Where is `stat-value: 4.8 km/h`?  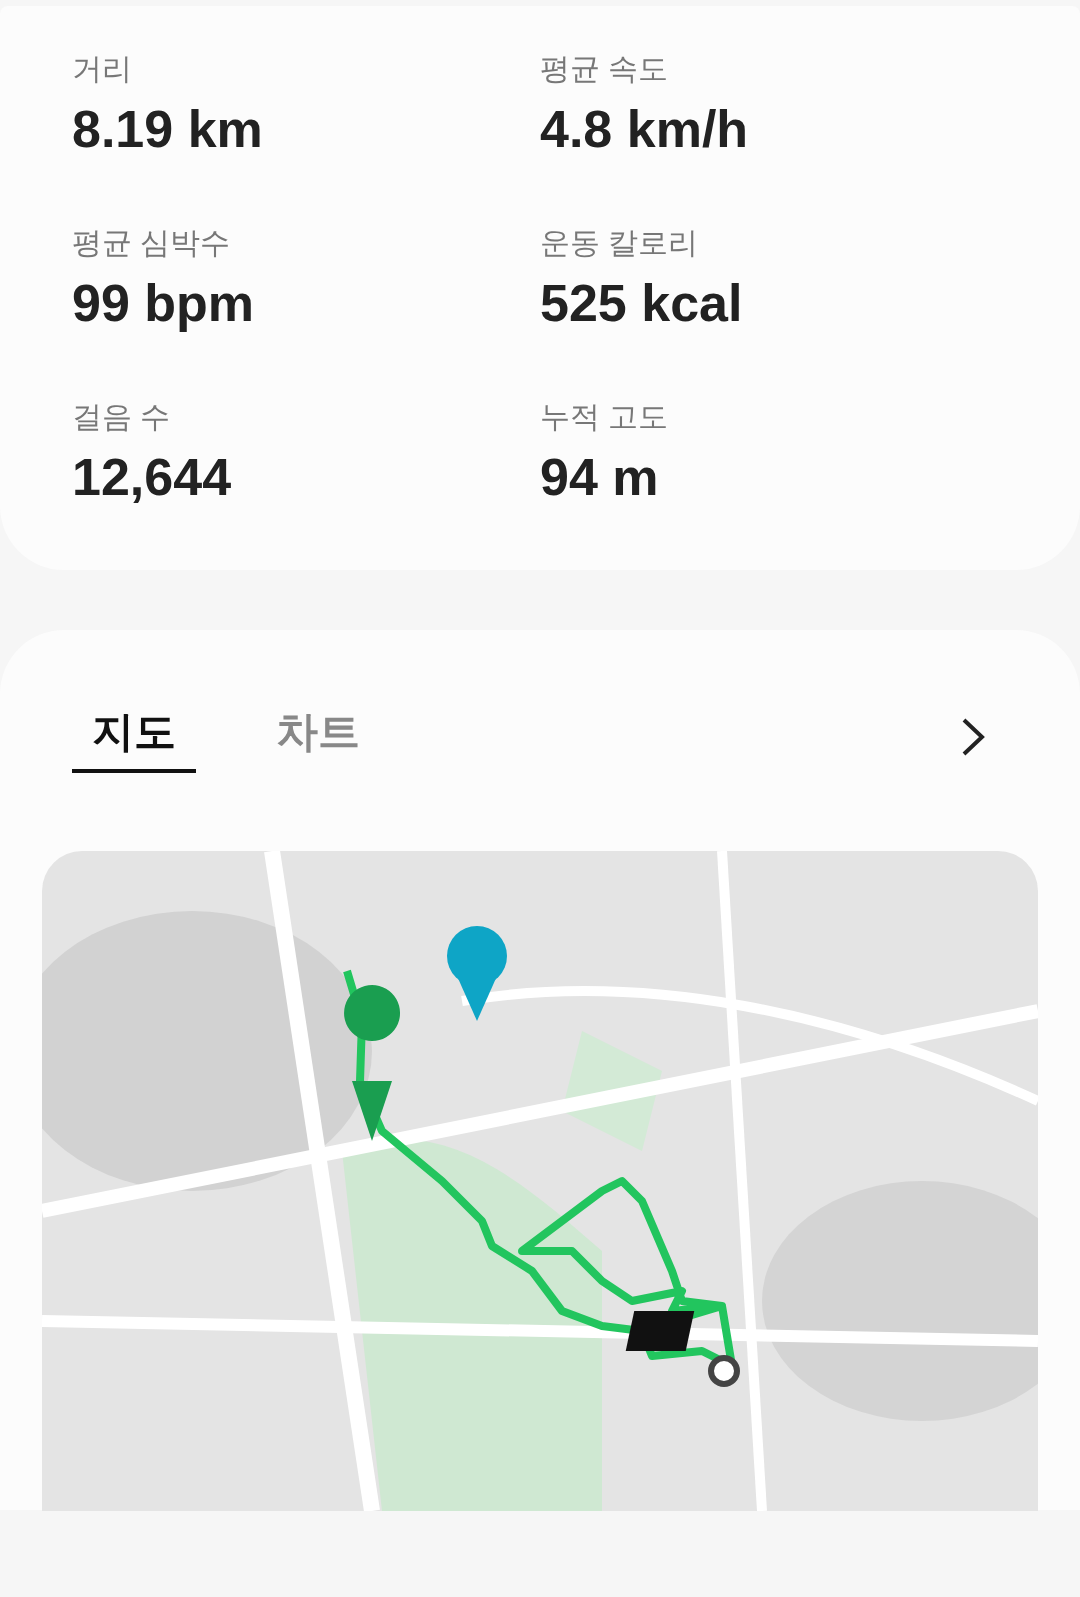
stat-value: 4.8 km/h is located at coordinates (645, 129).